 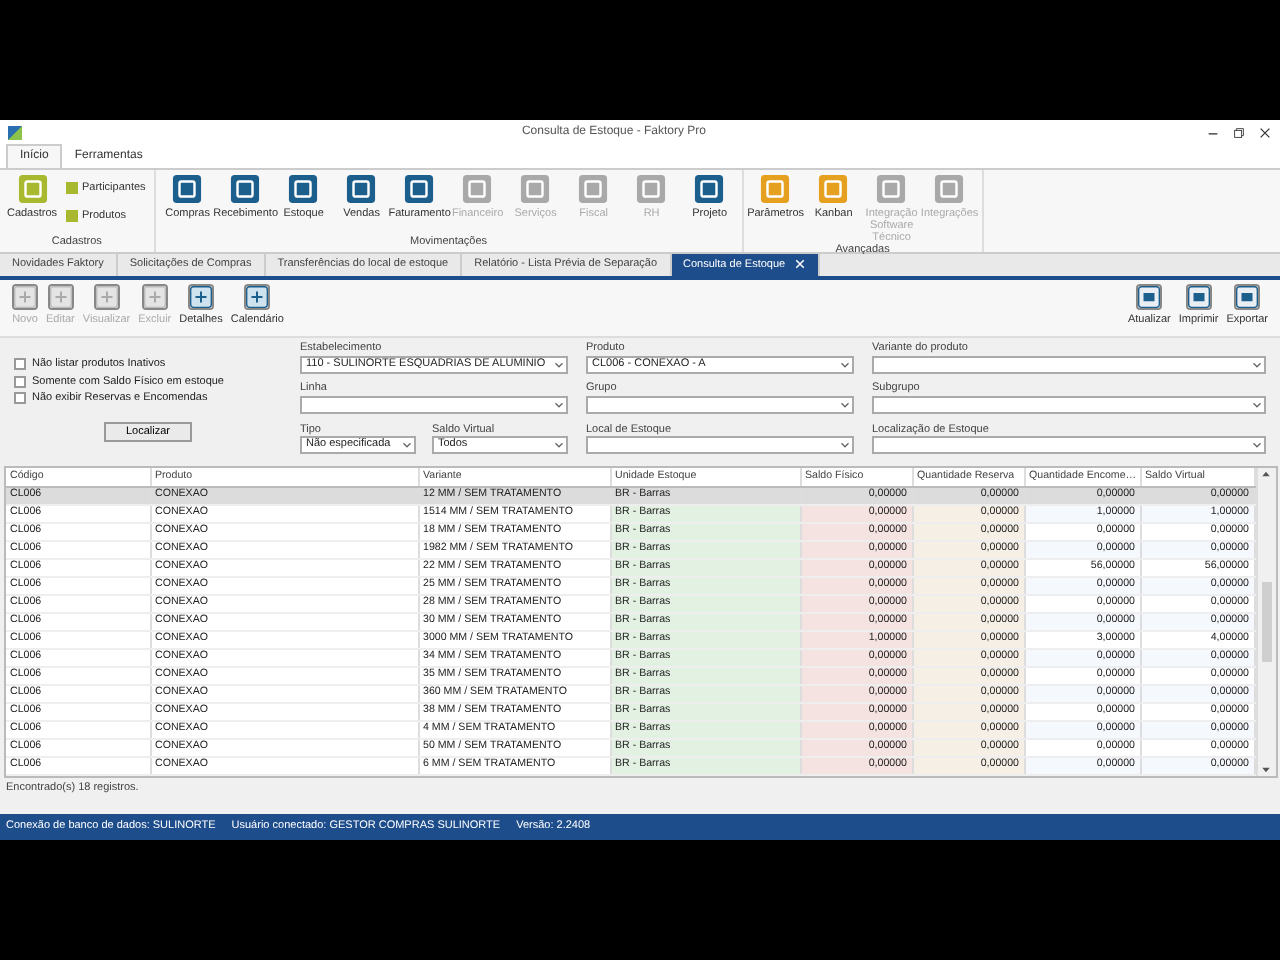 What do you see at coordinates (1265, 621) in the screenshot?
I see `scrollbar` at bounding box center [1265, 621].